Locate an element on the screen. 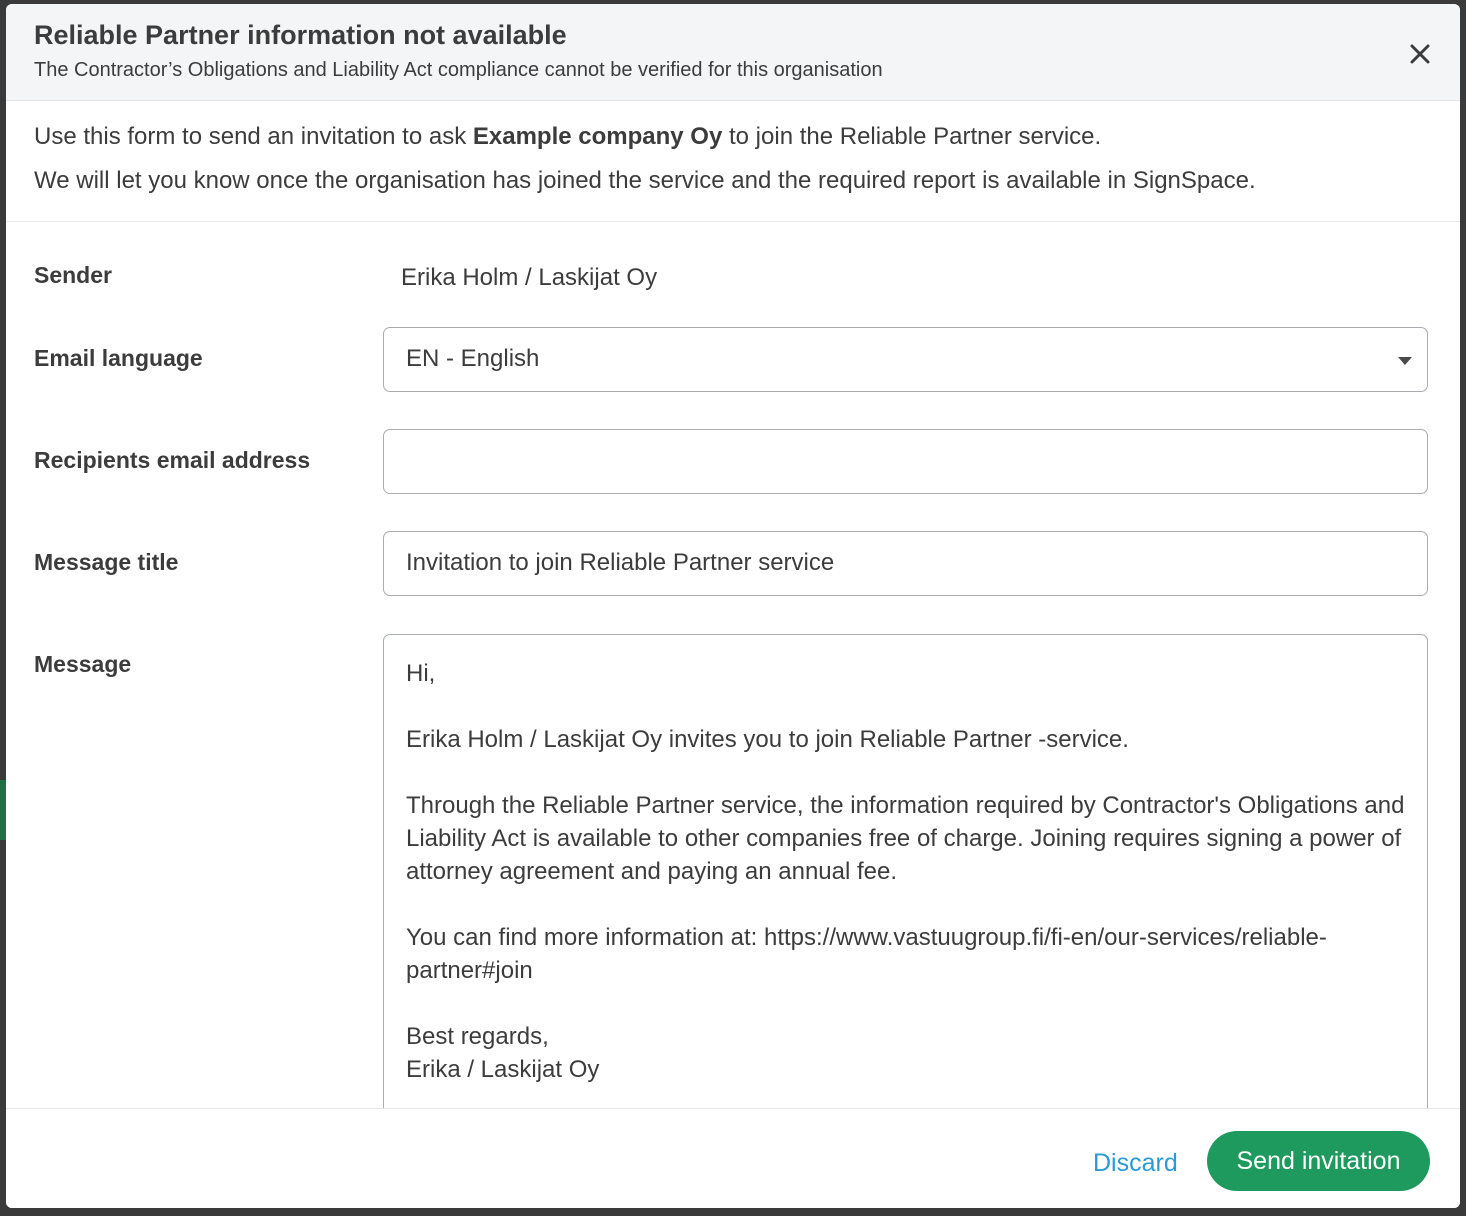 The width and height of the screenshot is (1466, 1216). recipient-email-label: Recipients email address is located at coordinates (172, 460).